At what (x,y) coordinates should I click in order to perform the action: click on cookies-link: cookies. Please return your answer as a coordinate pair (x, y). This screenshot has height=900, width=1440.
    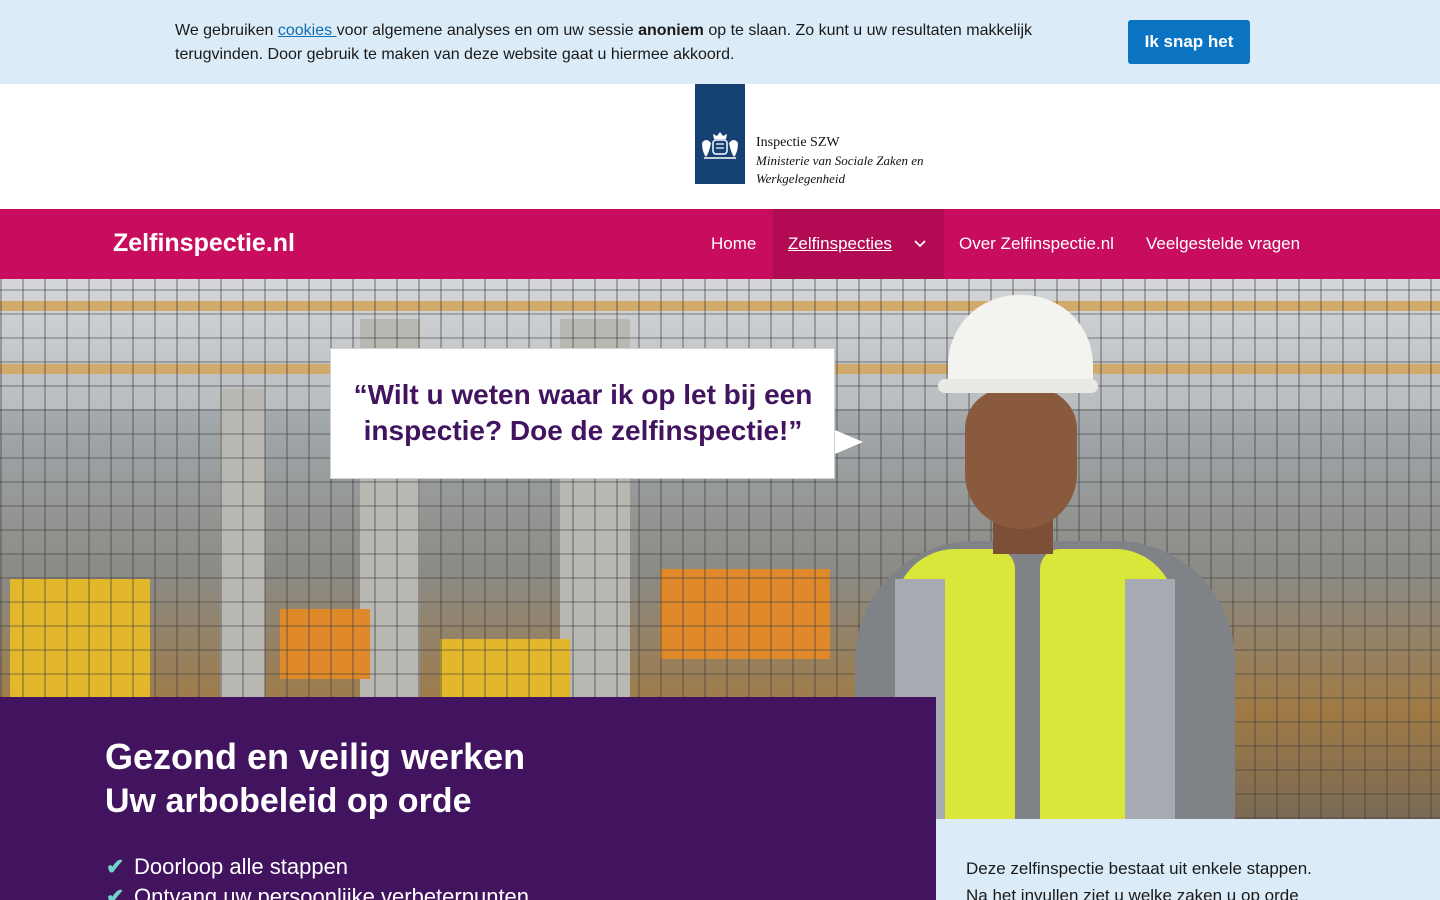
    Looking at the image, I should click on (307, 30).